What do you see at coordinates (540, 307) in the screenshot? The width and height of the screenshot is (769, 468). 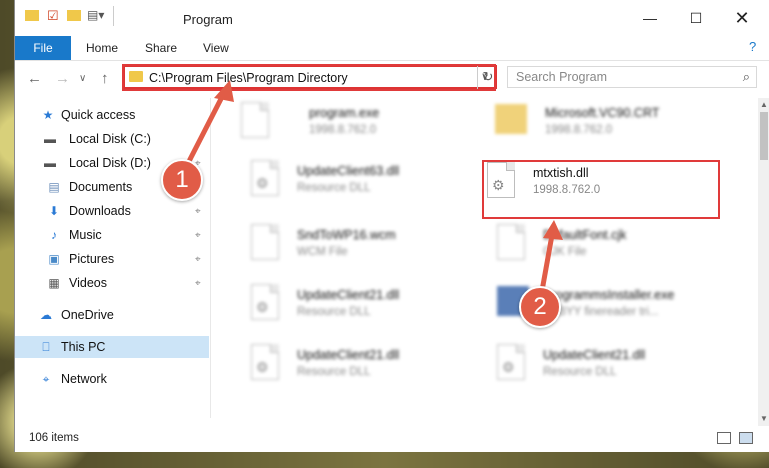 I see `step-2-badge: 2` at bounding box center [540, 307].